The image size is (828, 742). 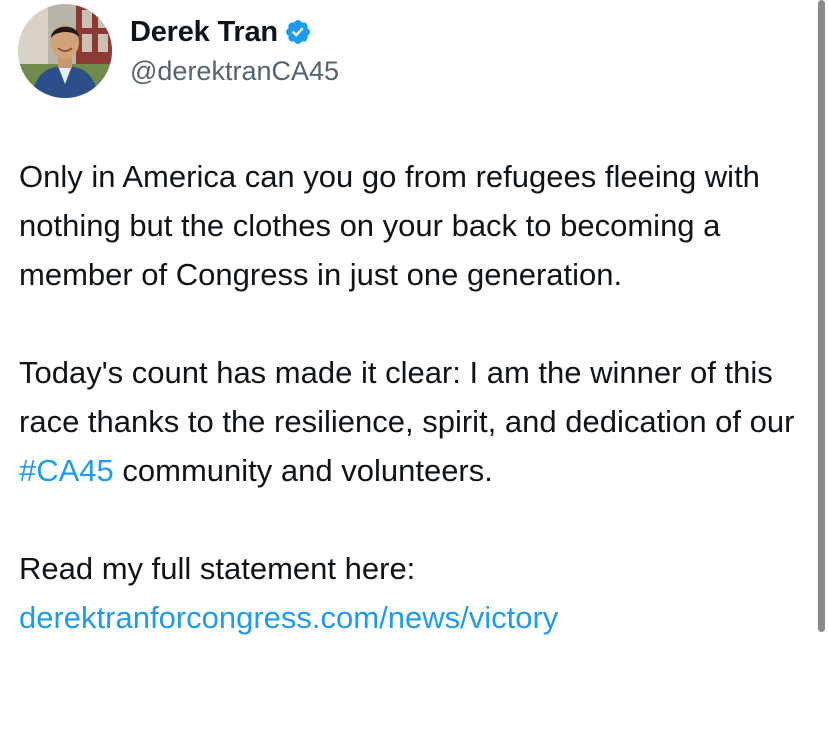 I want to click on external-link: derektranforcongress.com/news/victory, so click(x=288, y=617).